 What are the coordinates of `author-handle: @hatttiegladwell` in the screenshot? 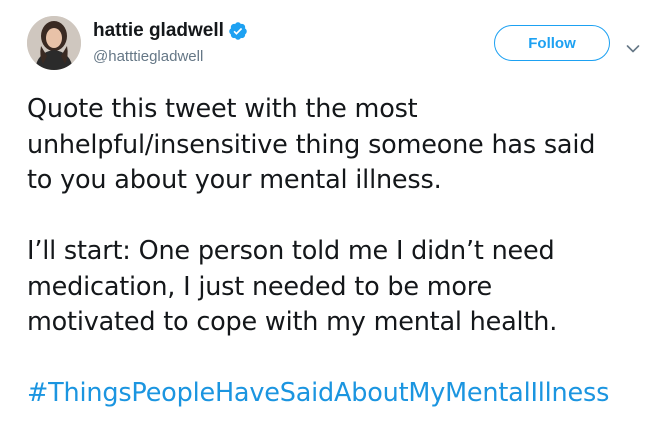 It's located at (148, 57).